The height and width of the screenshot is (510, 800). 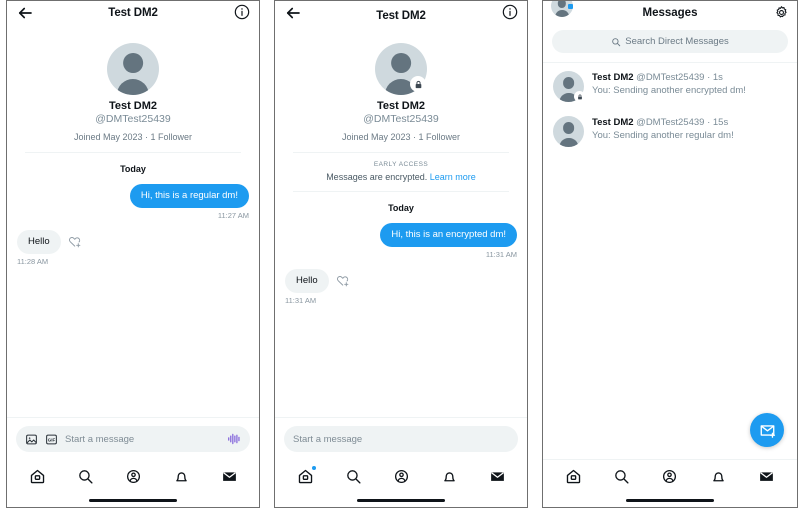 I want to click on svg-text: GIF, so click(x=52, y=439).